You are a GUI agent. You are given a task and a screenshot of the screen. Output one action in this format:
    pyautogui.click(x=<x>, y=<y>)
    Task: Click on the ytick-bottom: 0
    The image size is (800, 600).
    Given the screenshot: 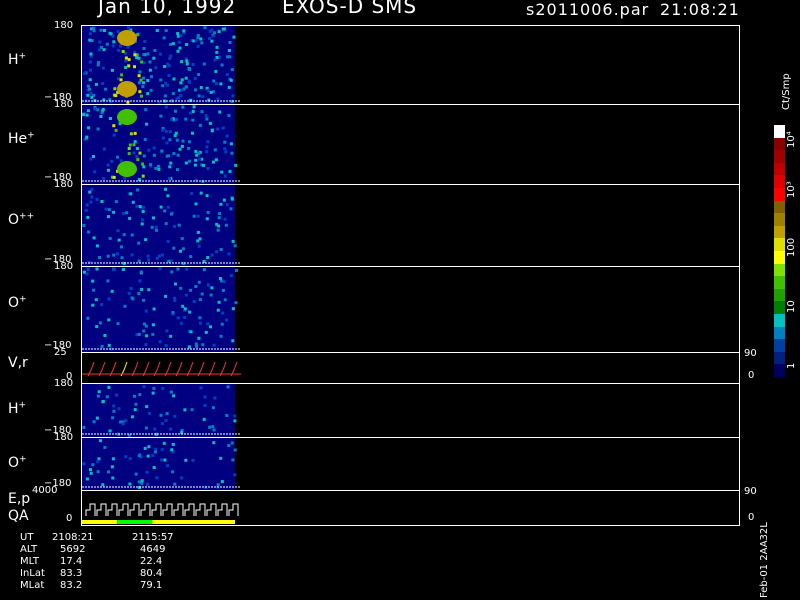 What is the action you would take?
    pyautogui.click(x=69, y=518)
    